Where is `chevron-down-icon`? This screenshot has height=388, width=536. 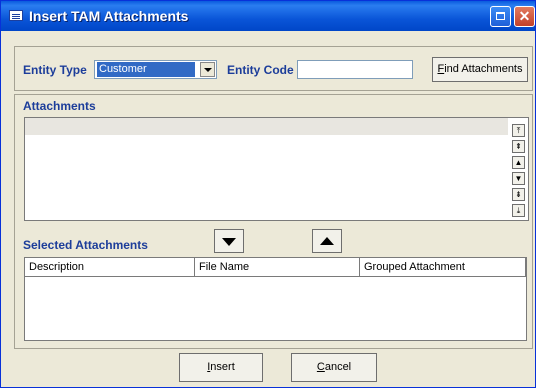 chevron-down-icon is located at coordinates (207, 69).